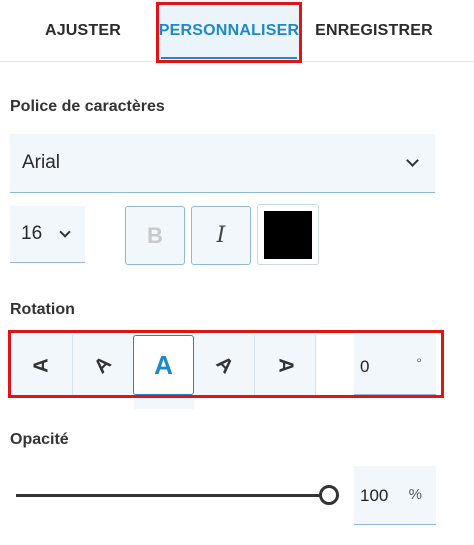 The width and height of the screenshot is (474, 545). Describe the element at coordinates (374, 495) in the screenshot. I see `opacity-value: 100` at that location.